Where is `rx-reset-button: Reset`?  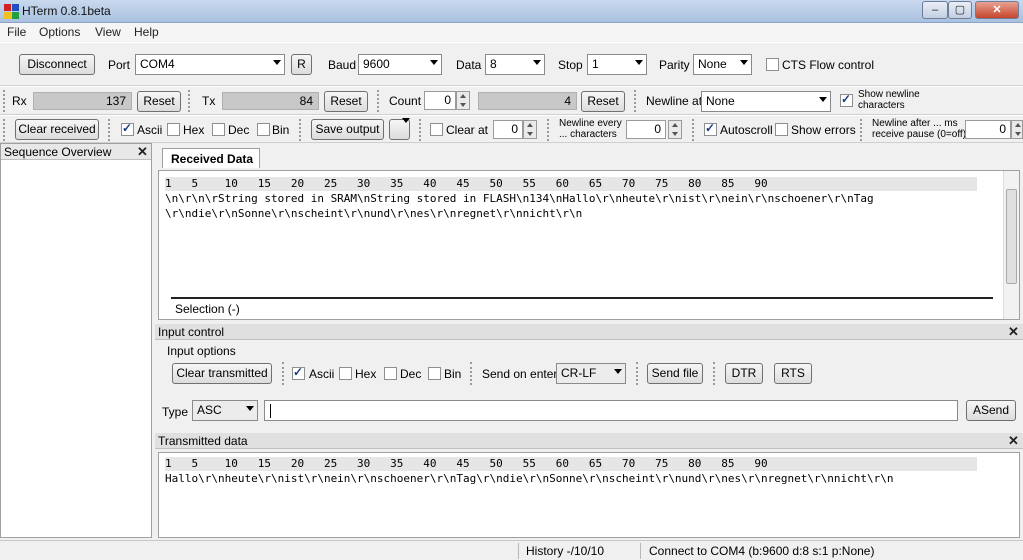
rx-reset-button: Reset is located at coordinates (159, 101).